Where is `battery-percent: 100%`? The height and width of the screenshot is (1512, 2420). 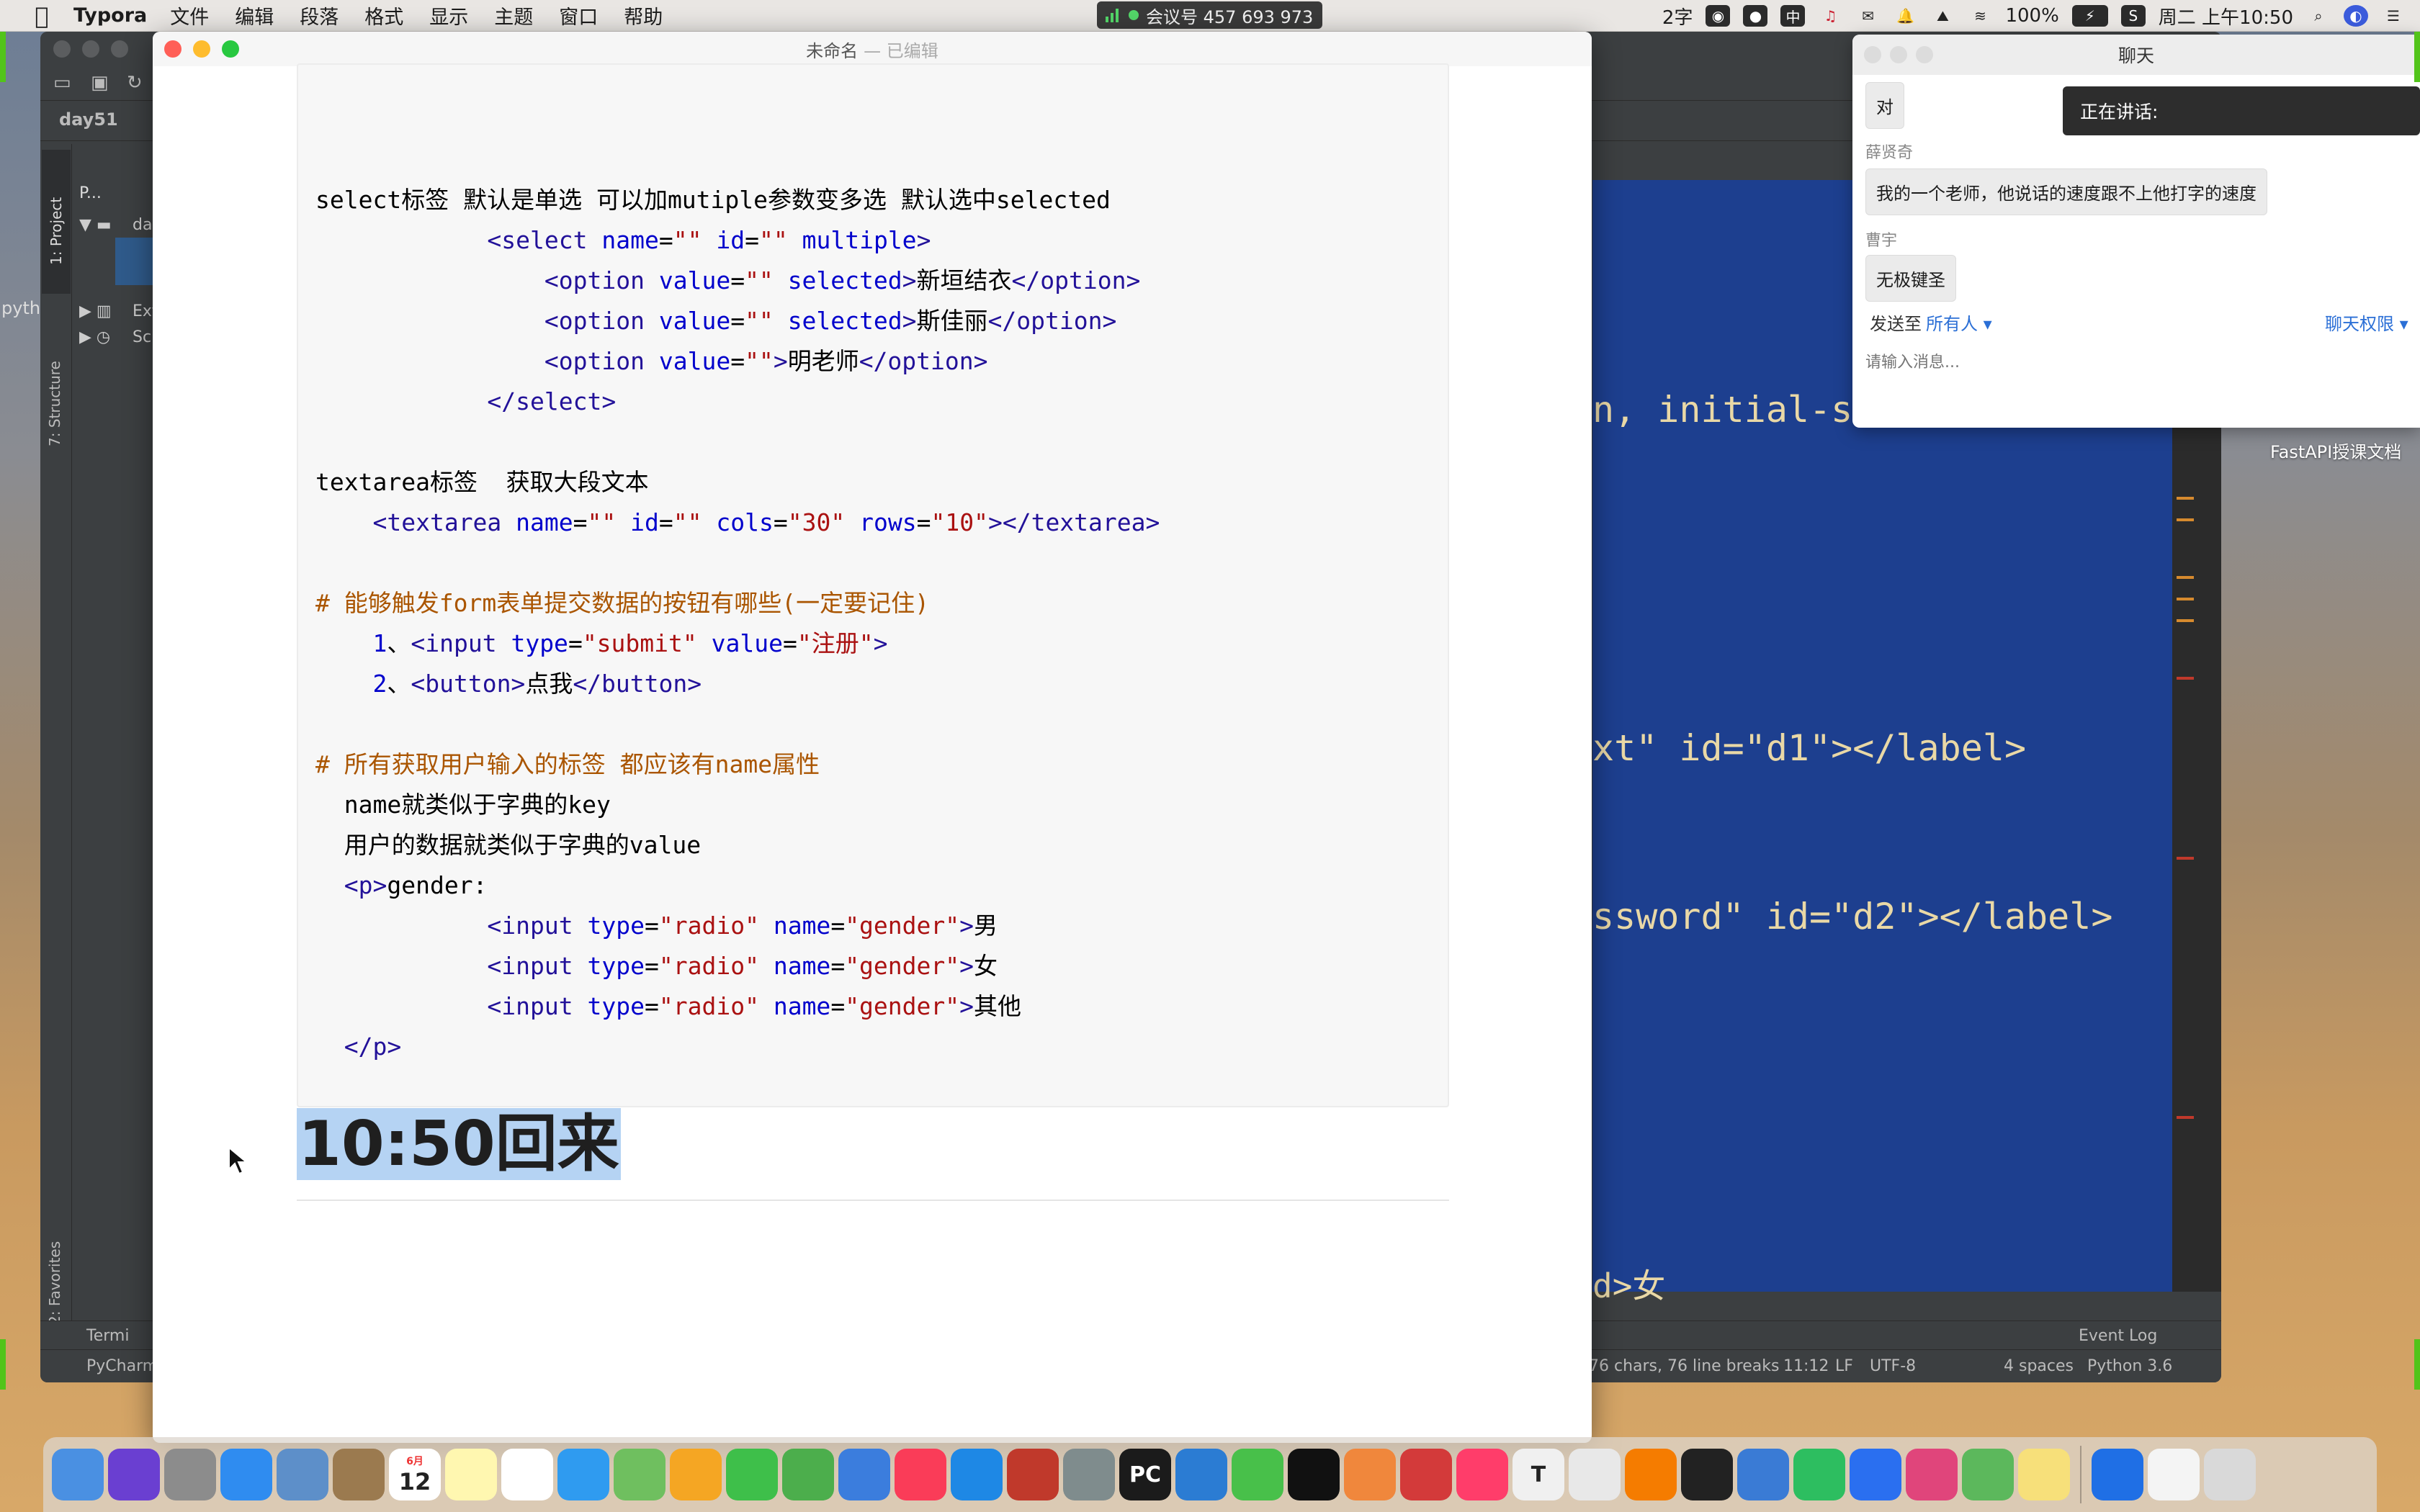
battery-percent: 100% is located at coordinates (2031, 16).